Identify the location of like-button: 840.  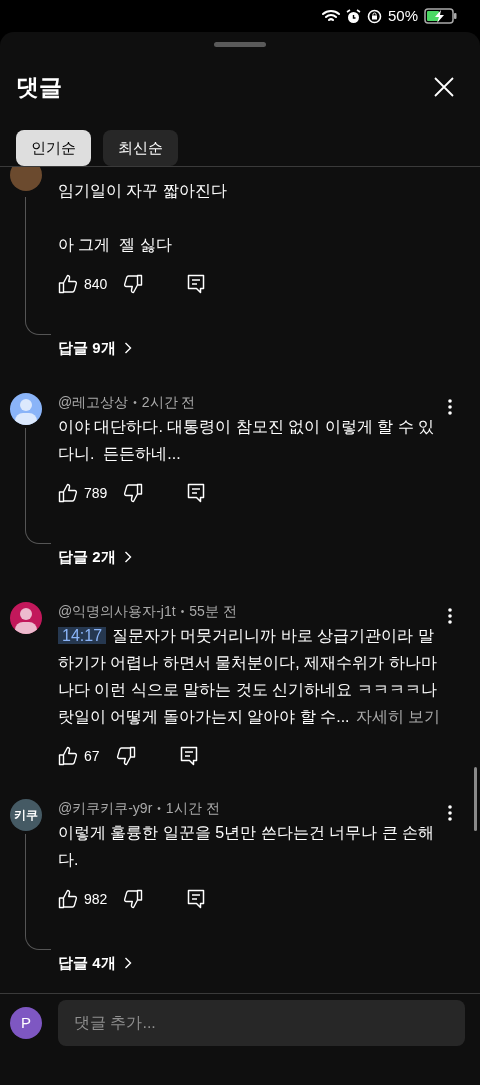
(83, 284).